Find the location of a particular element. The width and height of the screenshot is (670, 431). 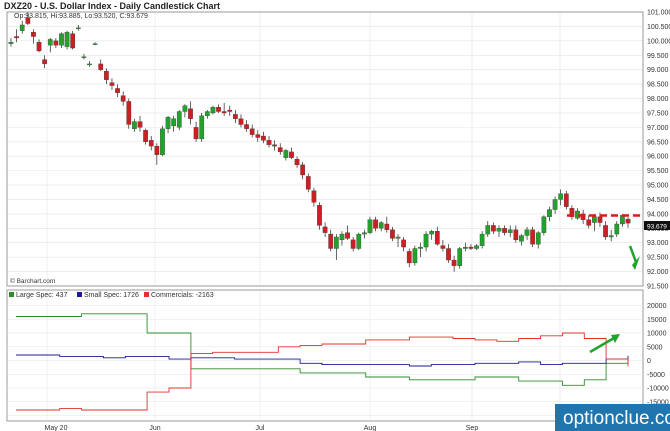

price-tick-label: 96.500 is located at coordinates (658, 142).